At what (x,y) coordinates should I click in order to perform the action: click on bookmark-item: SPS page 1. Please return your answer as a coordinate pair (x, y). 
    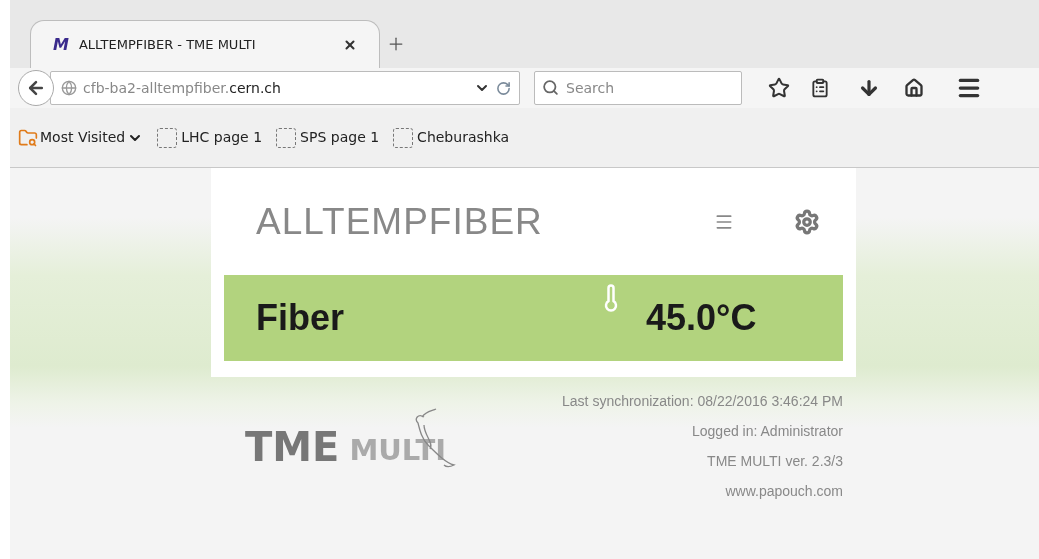
    Looking at the image, I should click on (328, 137).